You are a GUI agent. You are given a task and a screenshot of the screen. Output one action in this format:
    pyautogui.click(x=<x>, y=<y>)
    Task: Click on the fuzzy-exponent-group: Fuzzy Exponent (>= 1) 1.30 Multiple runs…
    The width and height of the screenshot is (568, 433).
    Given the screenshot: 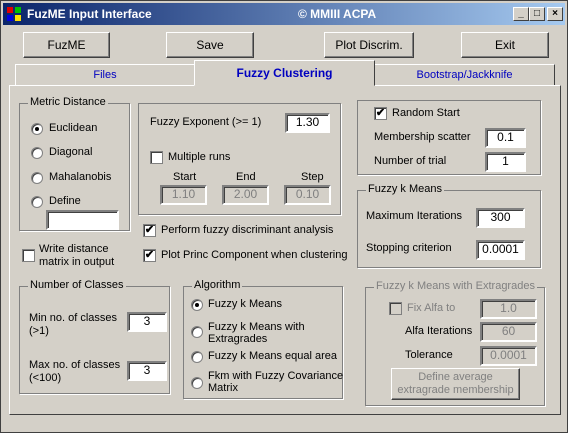 What is the action you would take?
    pyautogui.click(x=239, y=159)
    